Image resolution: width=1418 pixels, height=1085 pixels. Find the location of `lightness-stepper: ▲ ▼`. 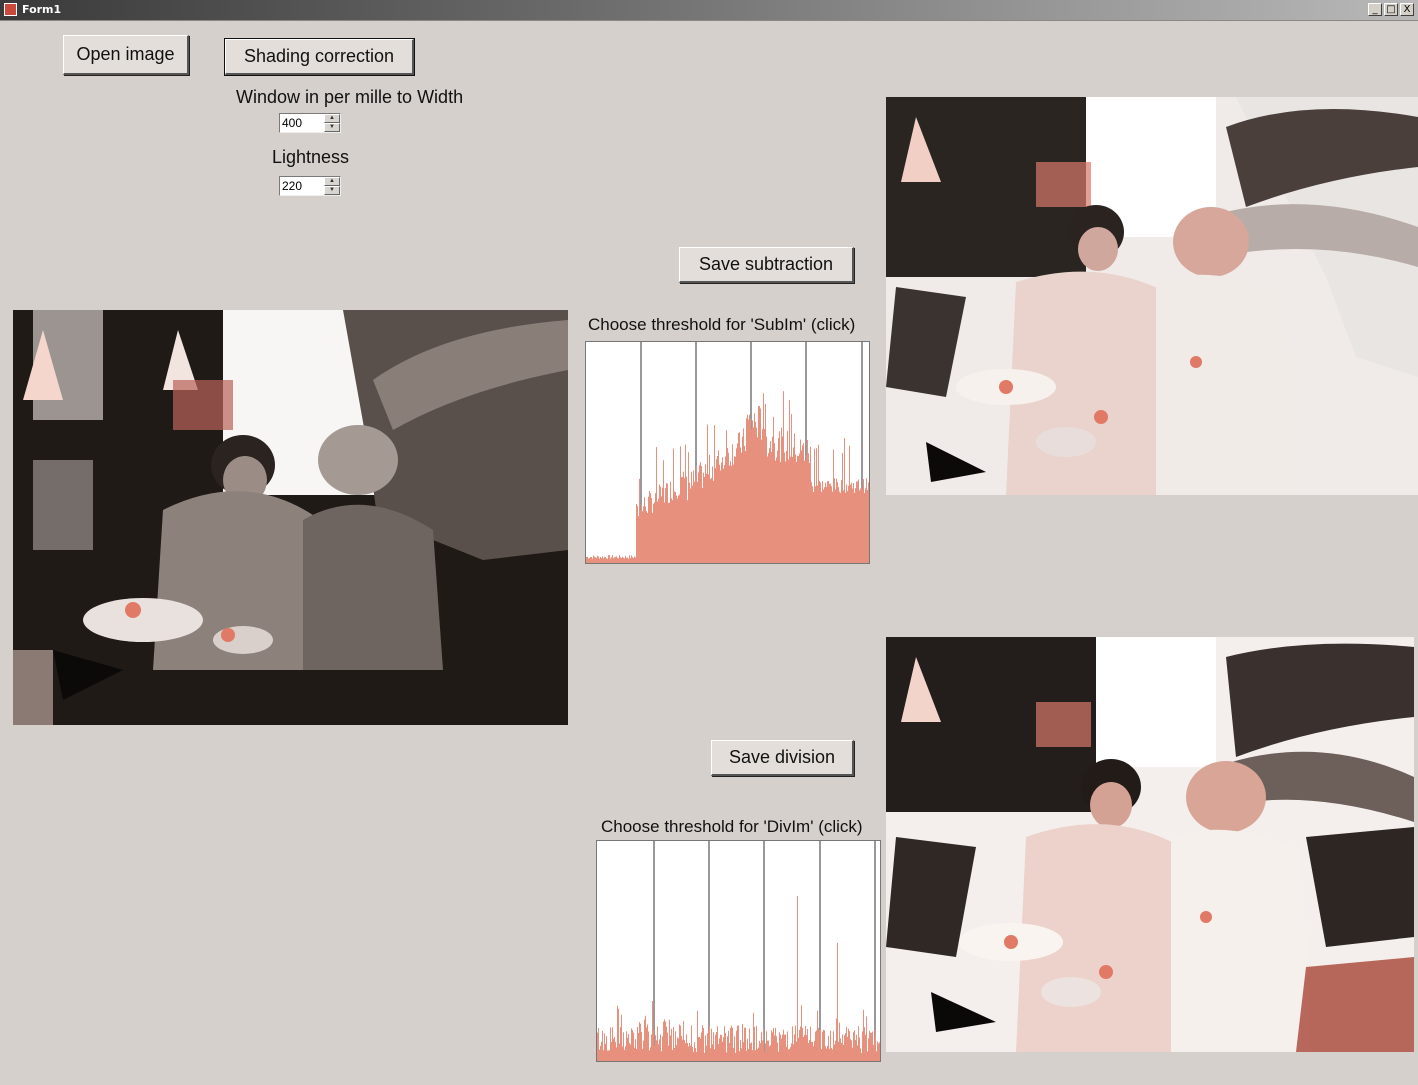

lightness-stepper: ▲ ▼ is located at coordinates (310, 186).